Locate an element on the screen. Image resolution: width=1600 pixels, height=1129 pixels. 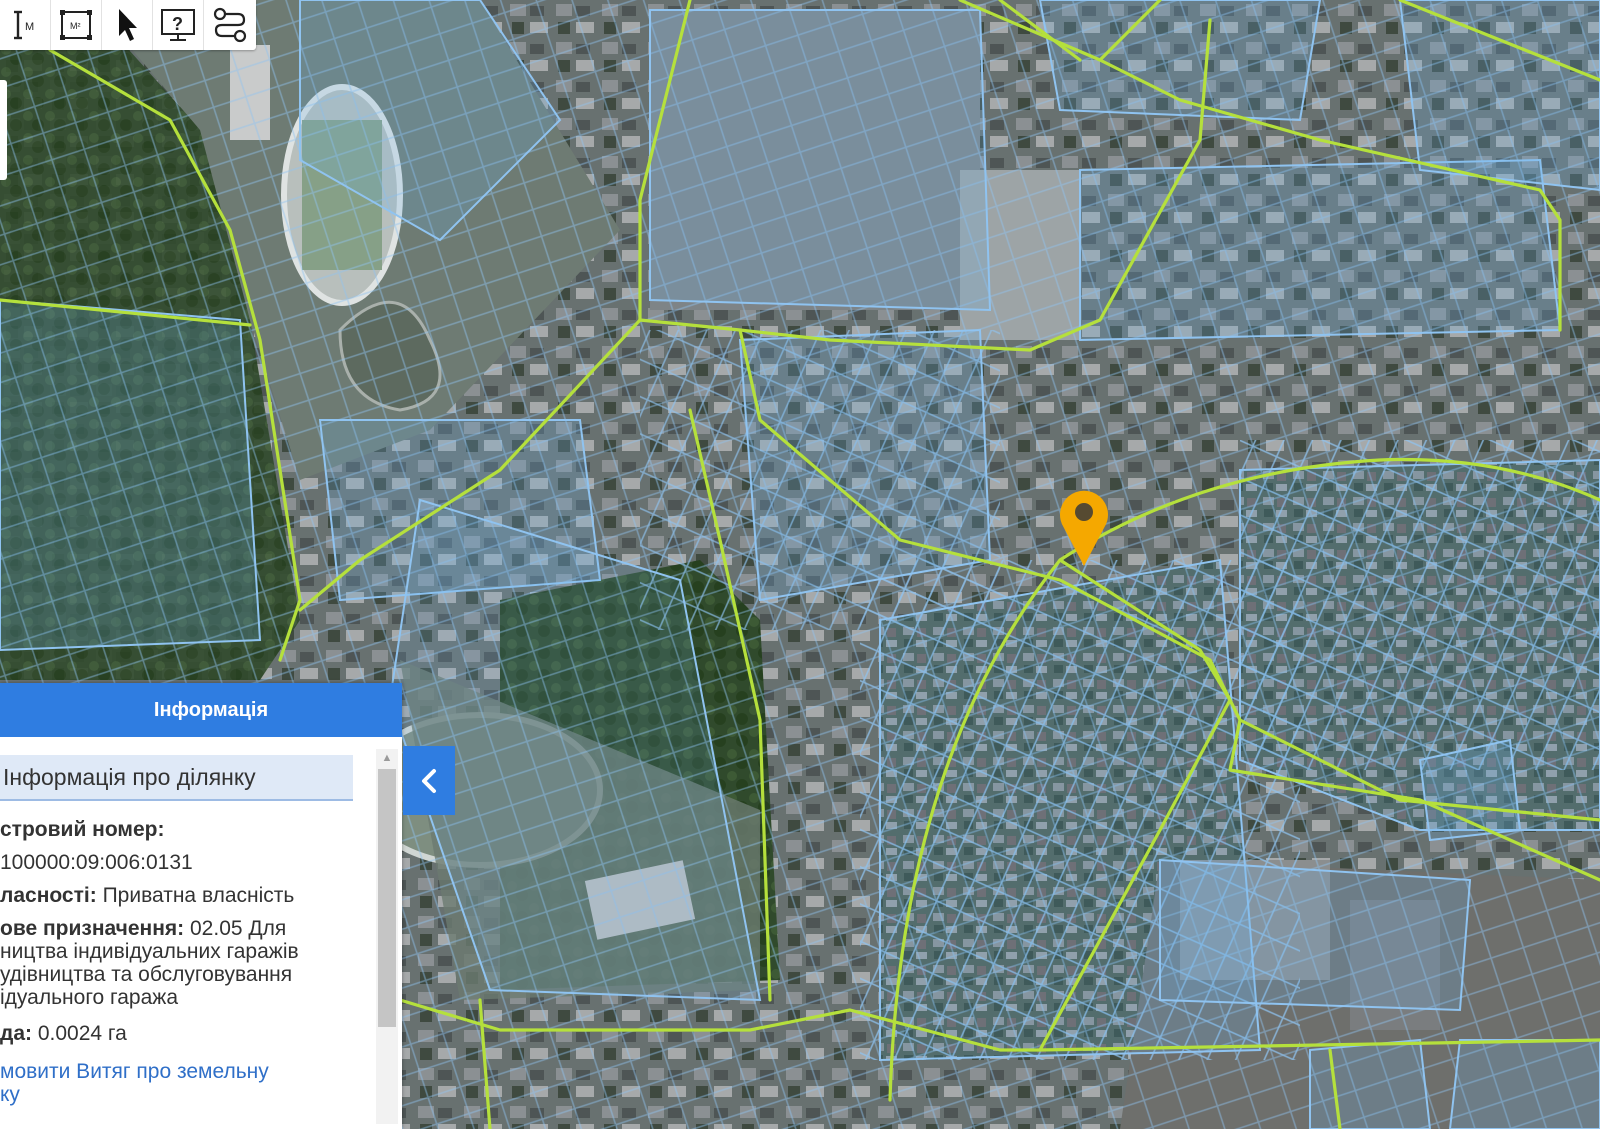
area-row: да: 0.0024 га is located at coordinates (63, 1033).